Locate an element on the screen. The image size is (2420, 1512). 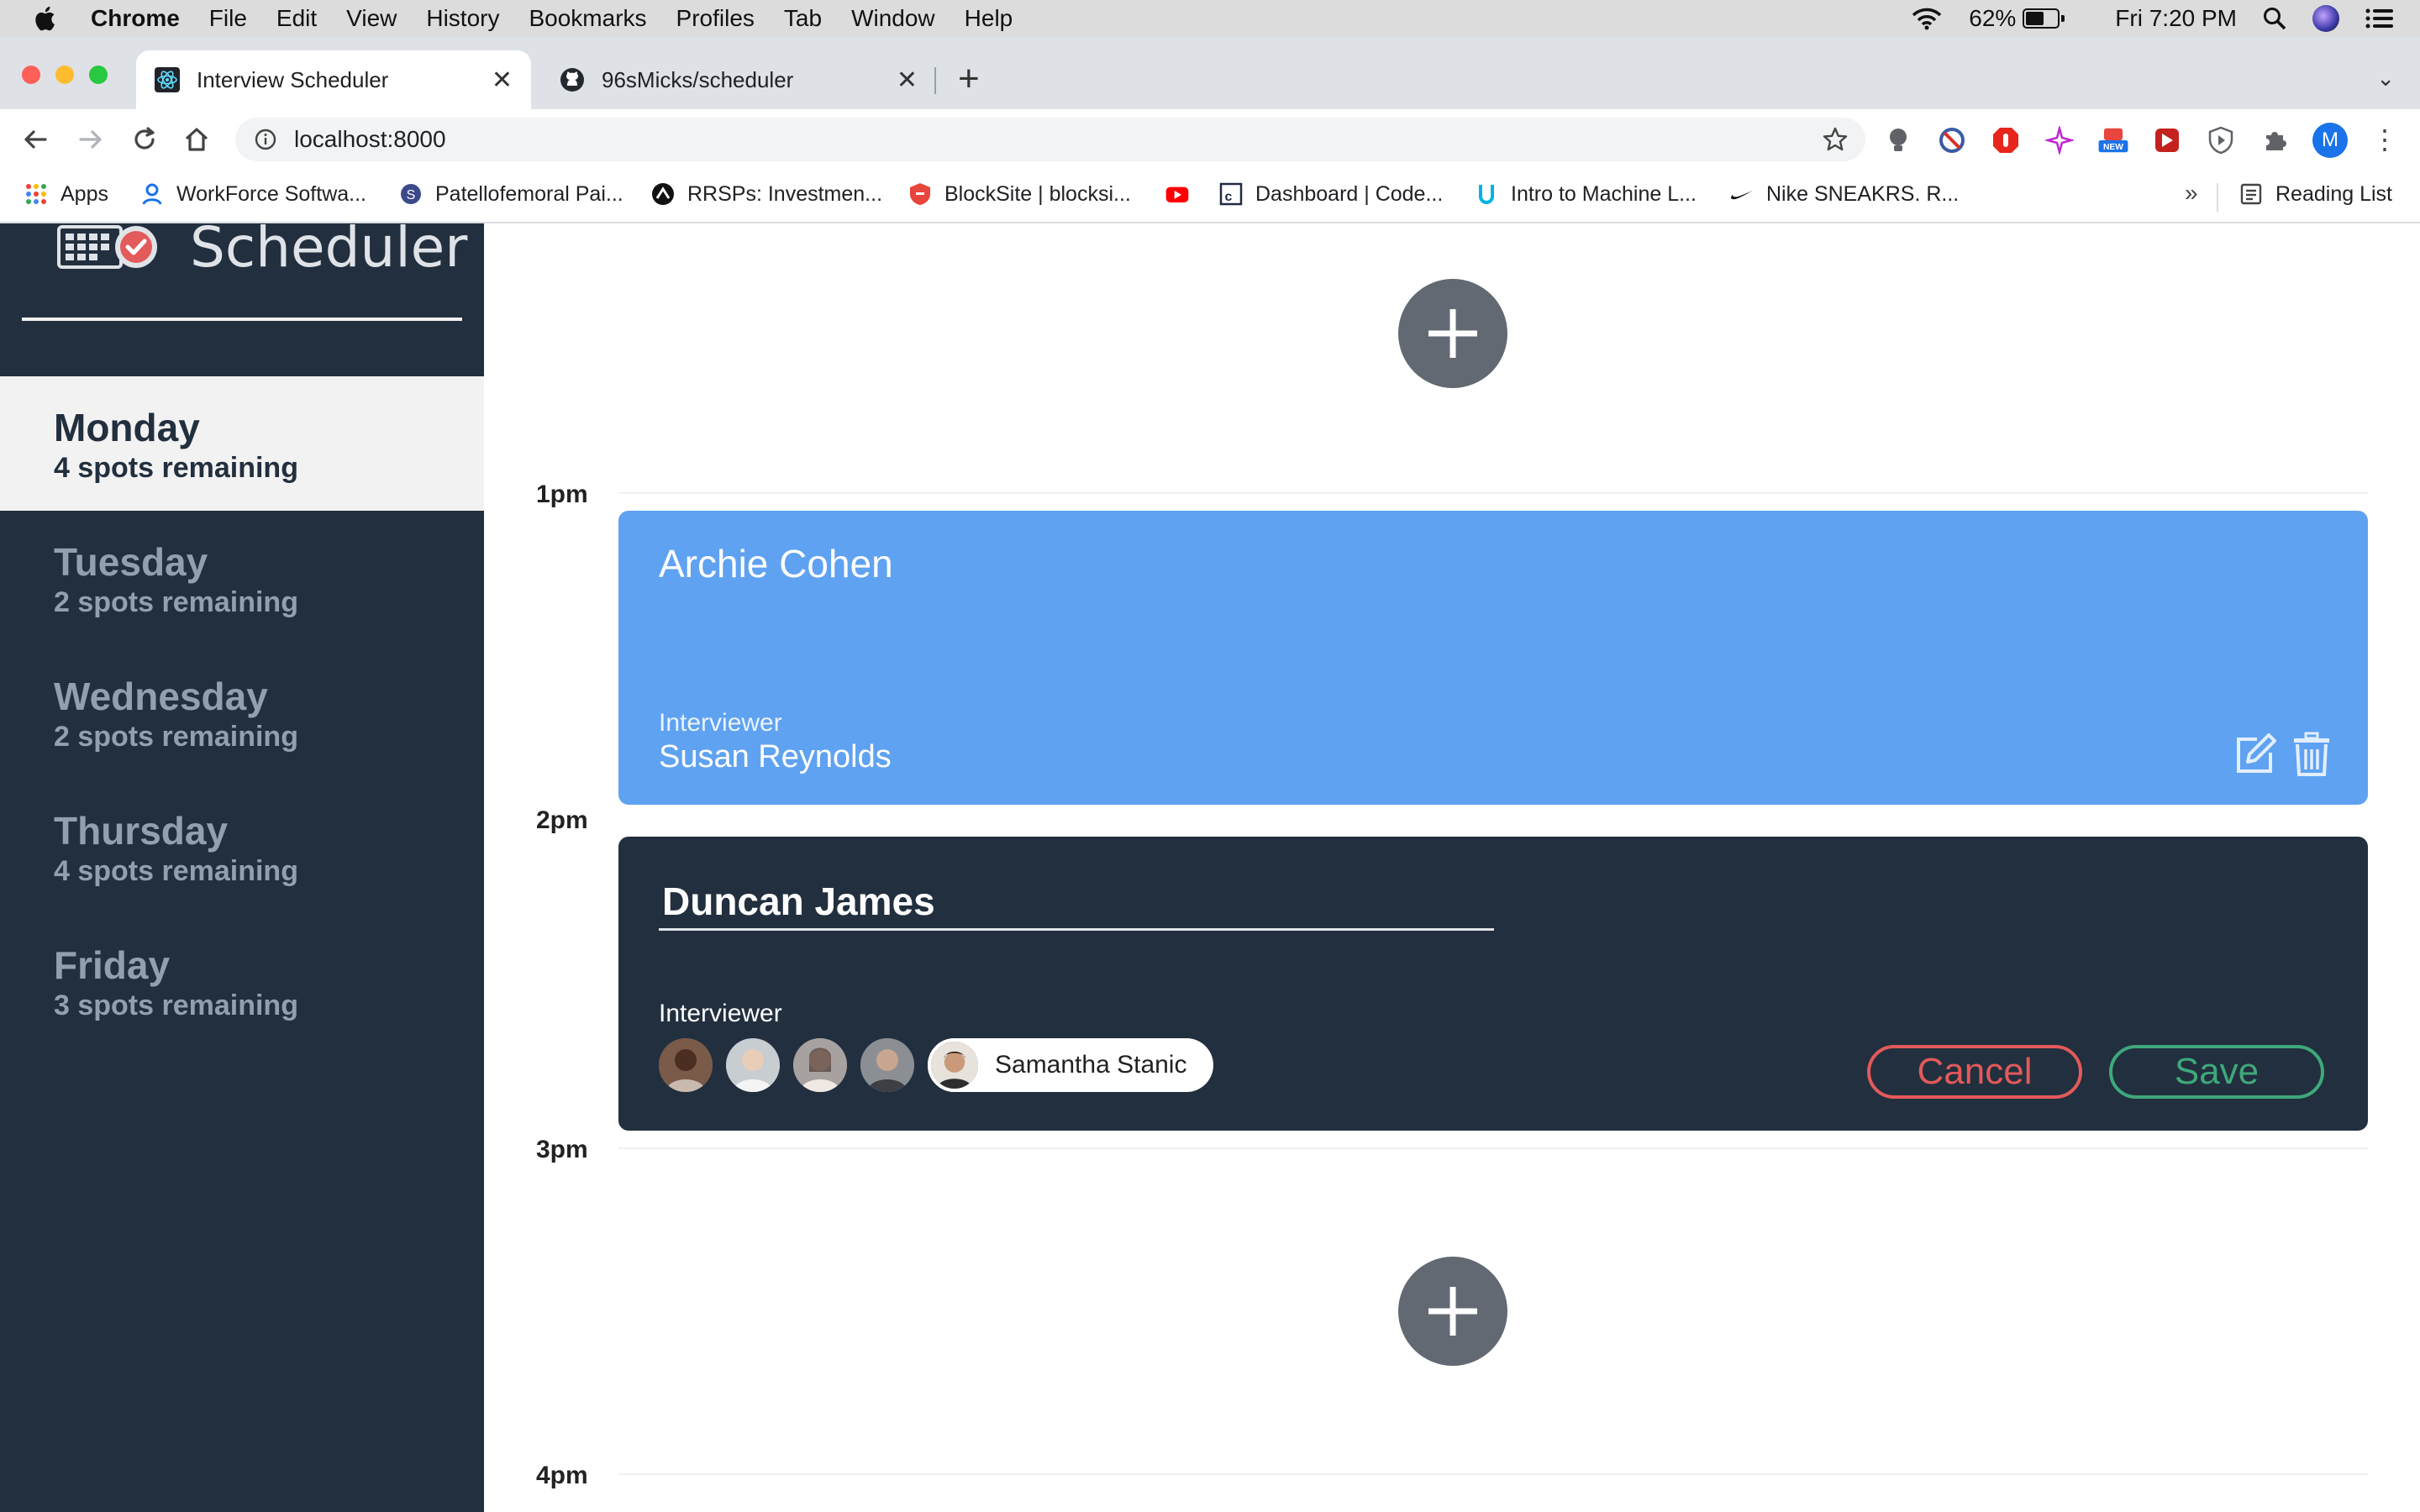
blocksite-favicon-icon is located at coordinates (920, 194).